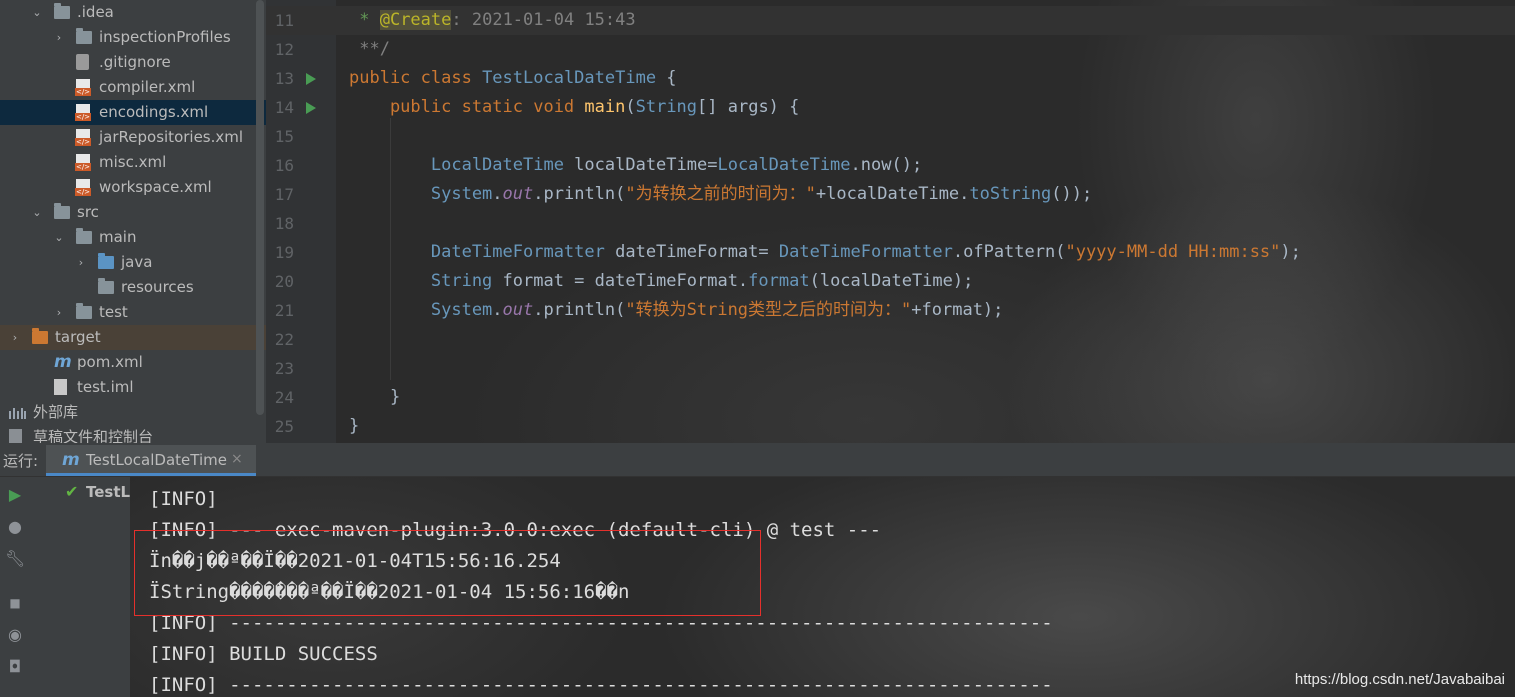  What do you see at coordinates (60, 387) in the screenshot?
I see `iml-file-icon` at bounding box center [60, 387].